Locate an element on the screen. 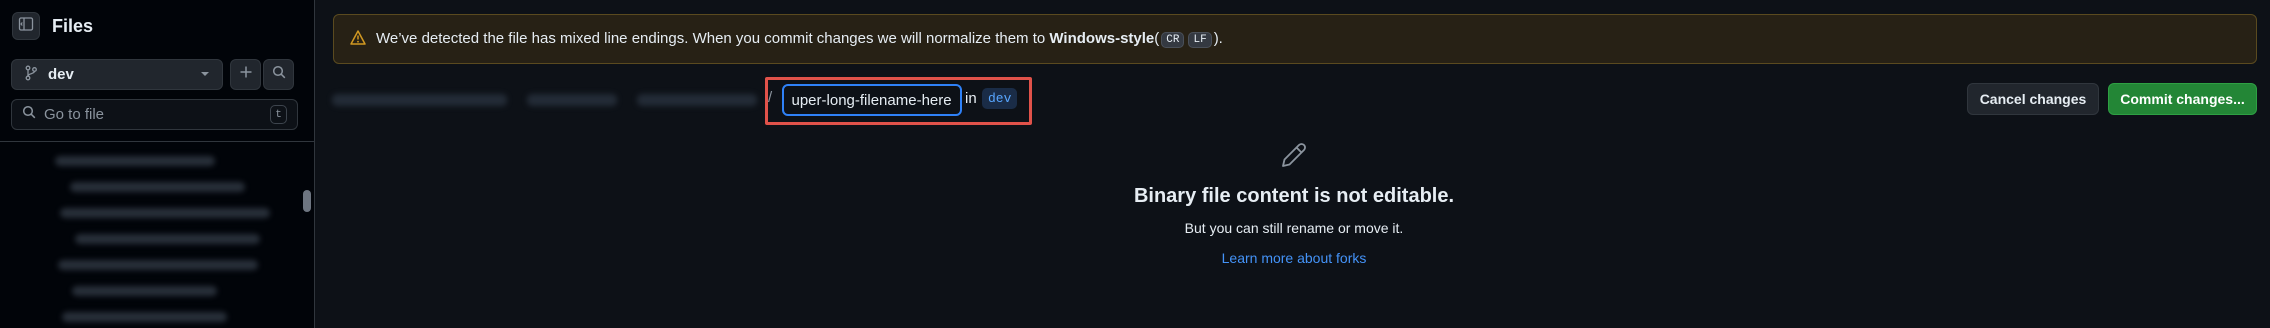 The height and width of the screenshot is (328, 2270). cancel-changes-button: Cancel changes is located at coordinates (2033, 99).